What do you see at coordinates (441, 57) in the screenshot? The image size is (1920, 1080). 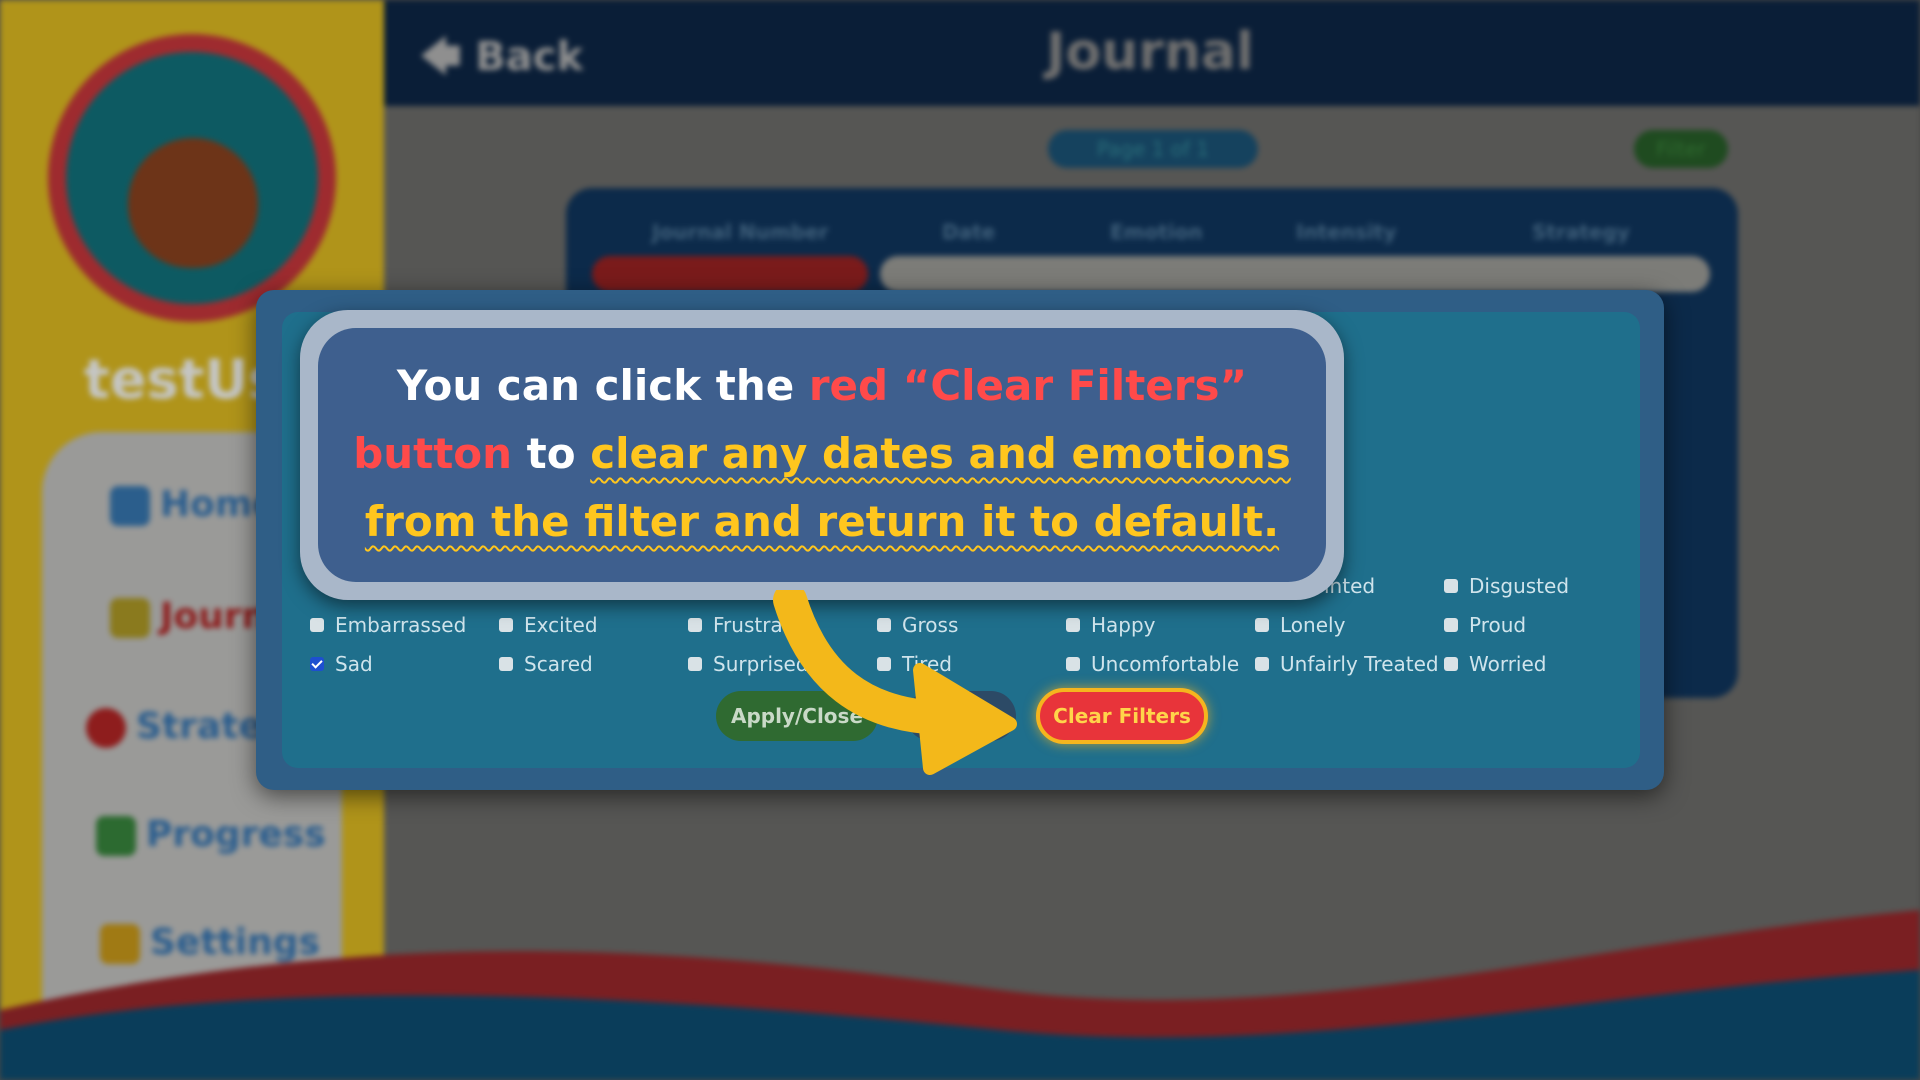 I see `back-arrow-icon: 🡄` at bounding box center [441, 57].